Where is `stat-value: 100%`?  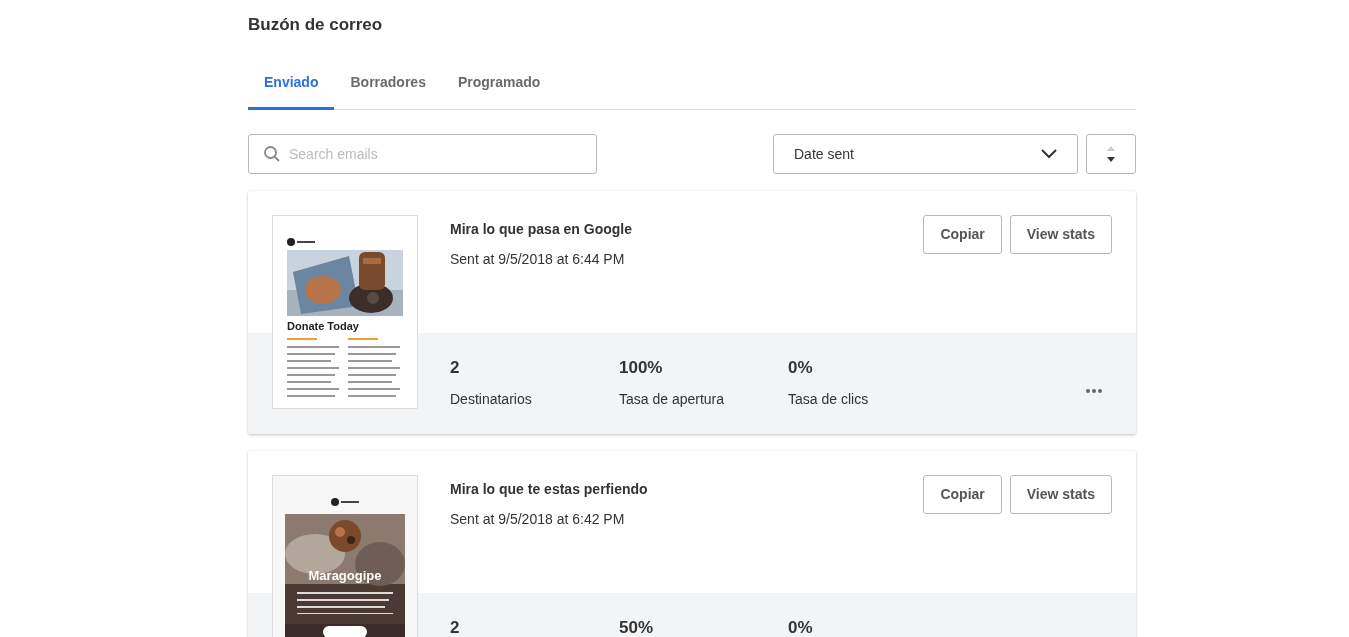 stat-value: 100% is located at coordinates (641, 368).